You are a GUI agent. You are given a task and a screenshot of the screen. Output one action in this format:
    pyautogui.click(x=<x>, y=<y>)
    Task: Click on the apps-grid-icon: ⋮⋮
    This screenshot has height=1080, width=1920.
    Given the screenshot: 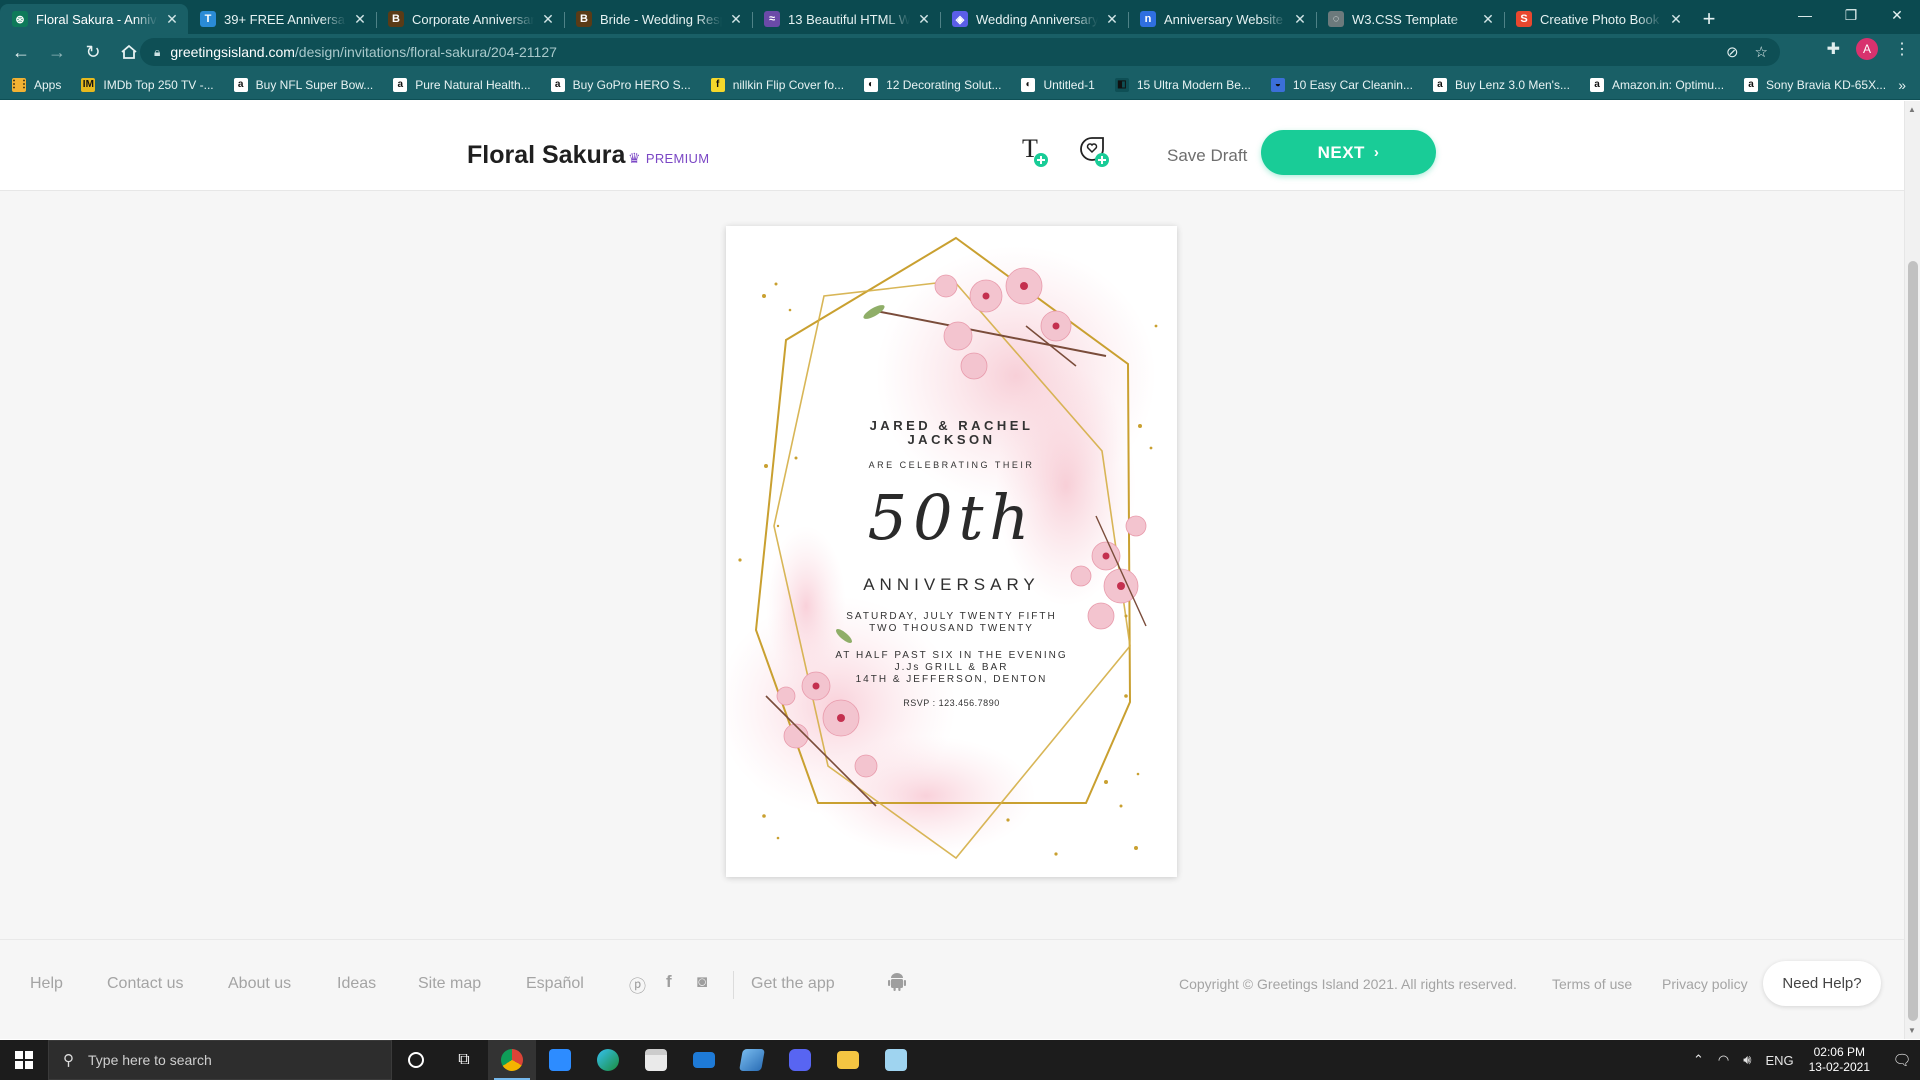 What is the action you would take?
    pyautogui.click(x=19, y=84)
    